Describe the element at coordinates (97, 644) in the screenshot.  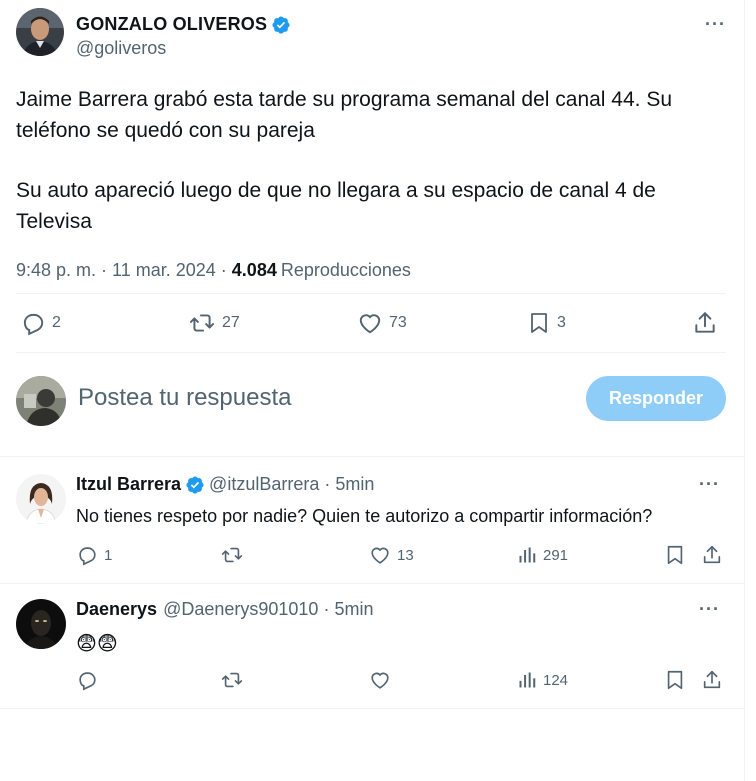
I see `reply-text: 😨😨` at that location.